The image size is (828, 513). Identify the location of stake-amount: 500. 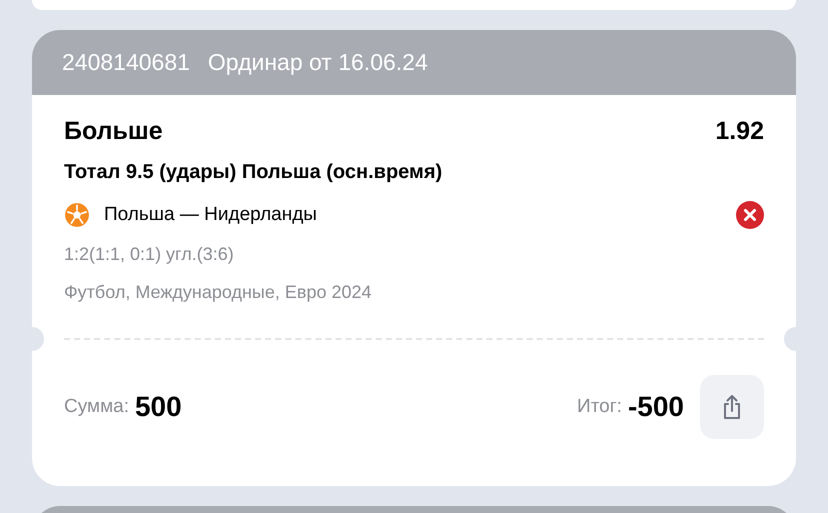
(158, 407).